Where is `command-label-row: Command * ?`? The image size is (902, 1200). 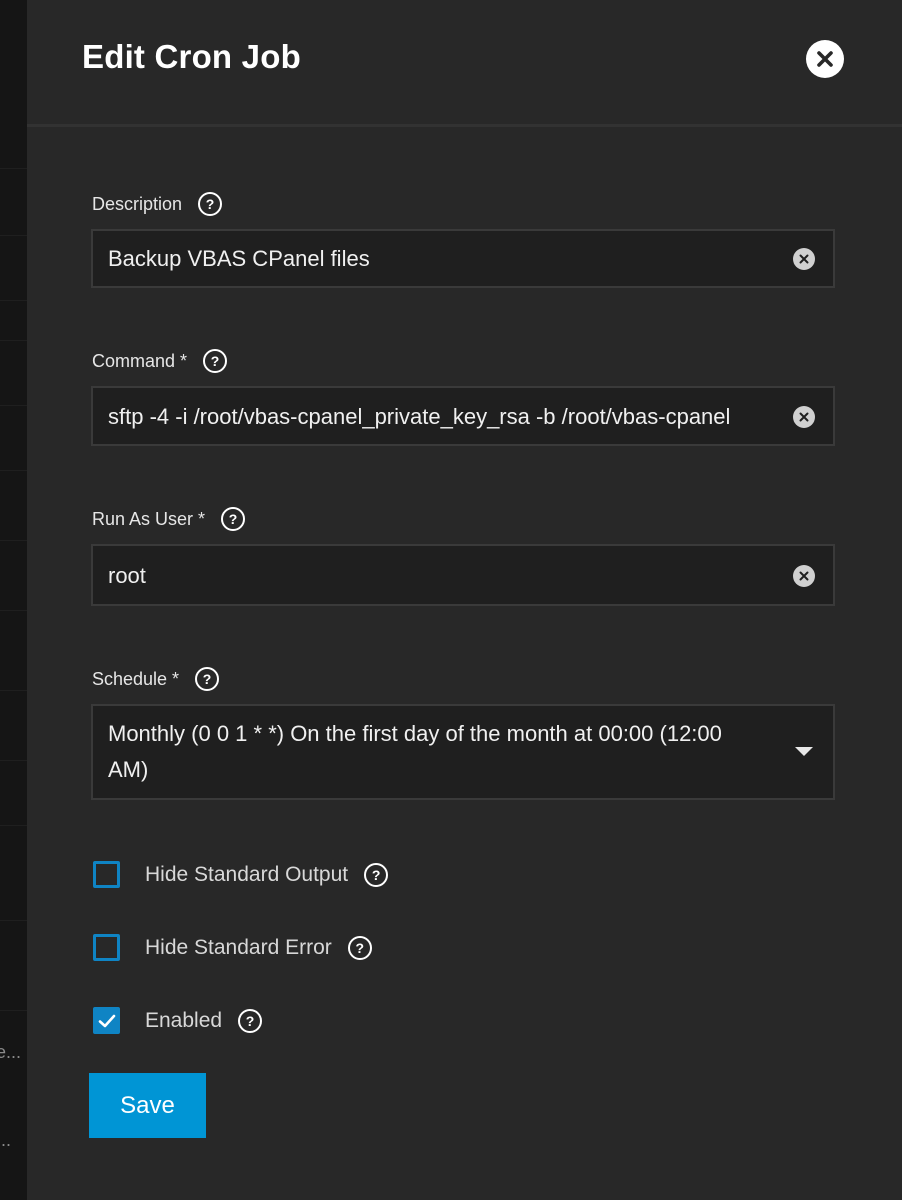 command-label-row: Command * ? is located at coordinates (160, 361).